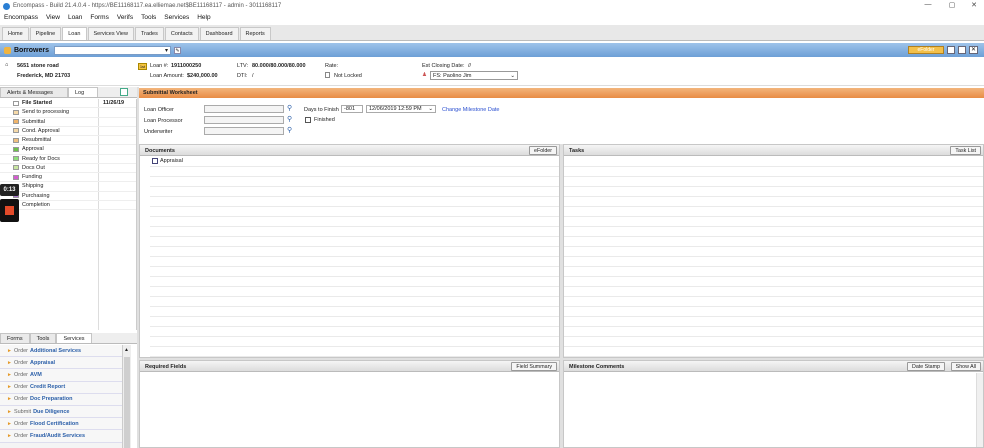  What do you see at coordinates (149, 33) in the screenshot?
I see `tab-trades: Trades` at bounding box center [149, 33].